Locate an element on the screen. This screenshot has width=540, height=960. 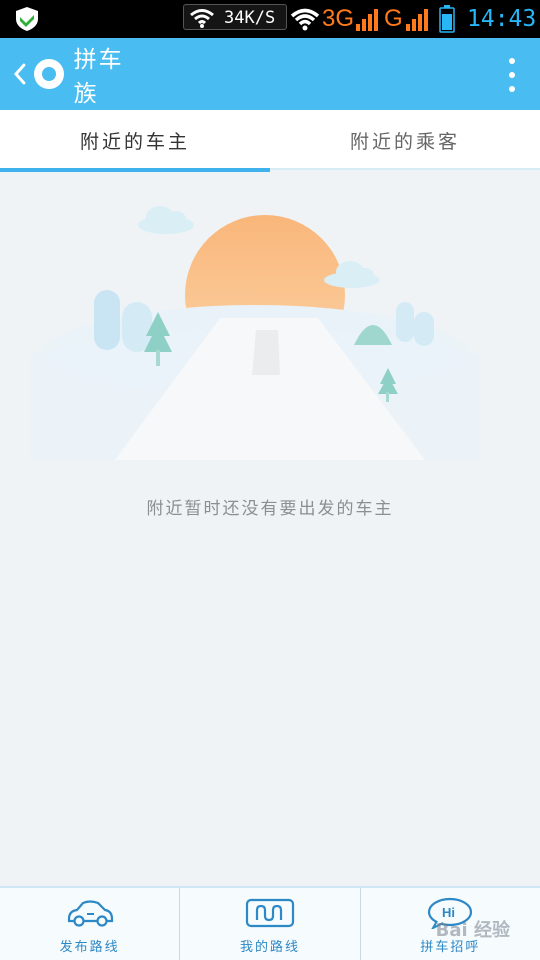
page-title: 拼车族 is located at coordinates (98, 77).